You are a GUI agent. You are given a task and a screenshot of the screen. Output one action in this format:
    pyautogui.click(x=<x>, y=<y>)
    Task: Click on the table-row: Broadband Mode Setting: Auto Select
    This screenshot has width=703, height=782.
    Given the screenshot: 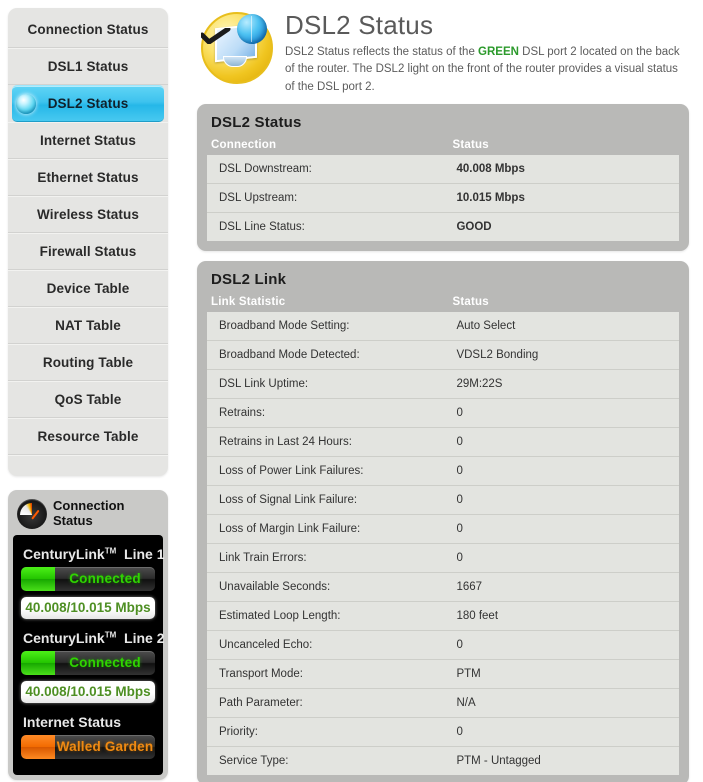 What is the action you would take?
    pyautogui.click(x=443, y=326)
    